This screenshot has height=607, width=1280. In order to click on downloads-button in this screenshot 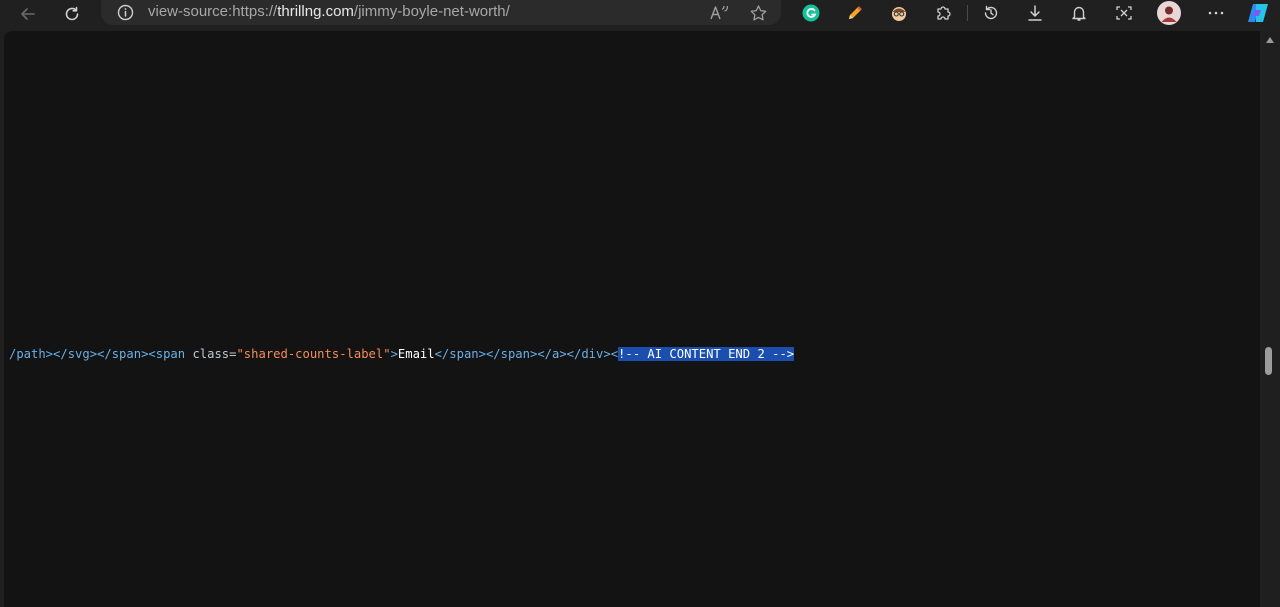, I will do `click(1035, 13)`.